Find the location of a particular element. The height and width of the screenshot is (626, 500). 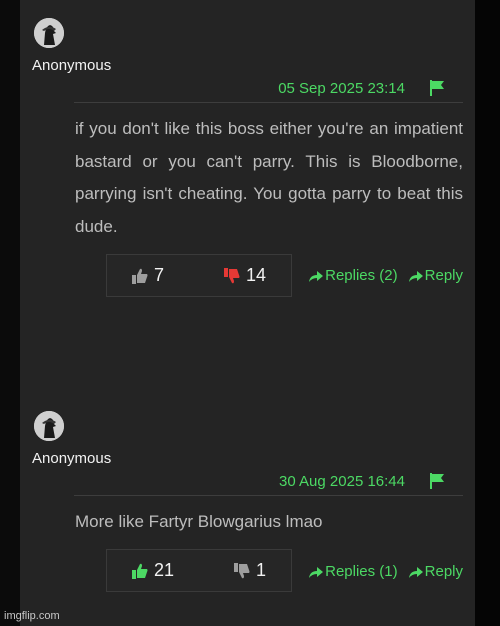

timestamp: 30 Aug 2025 16:44 is located at coordinates (342, 481).